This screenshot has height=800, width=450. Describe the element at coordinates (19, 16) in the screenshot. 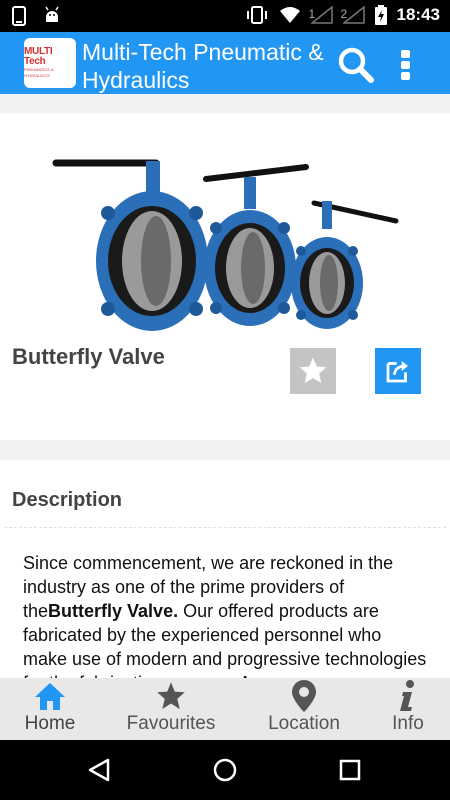

I see `phone-vibrate-icon` at that location.